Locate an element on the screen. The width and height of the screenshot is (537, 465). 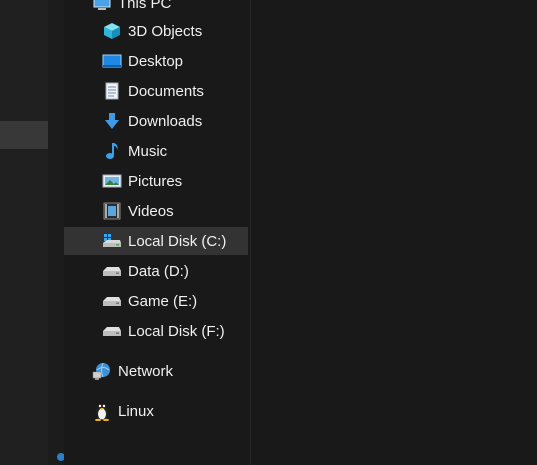
nav-item-label: Desktop is located at coordinates (156, 61).